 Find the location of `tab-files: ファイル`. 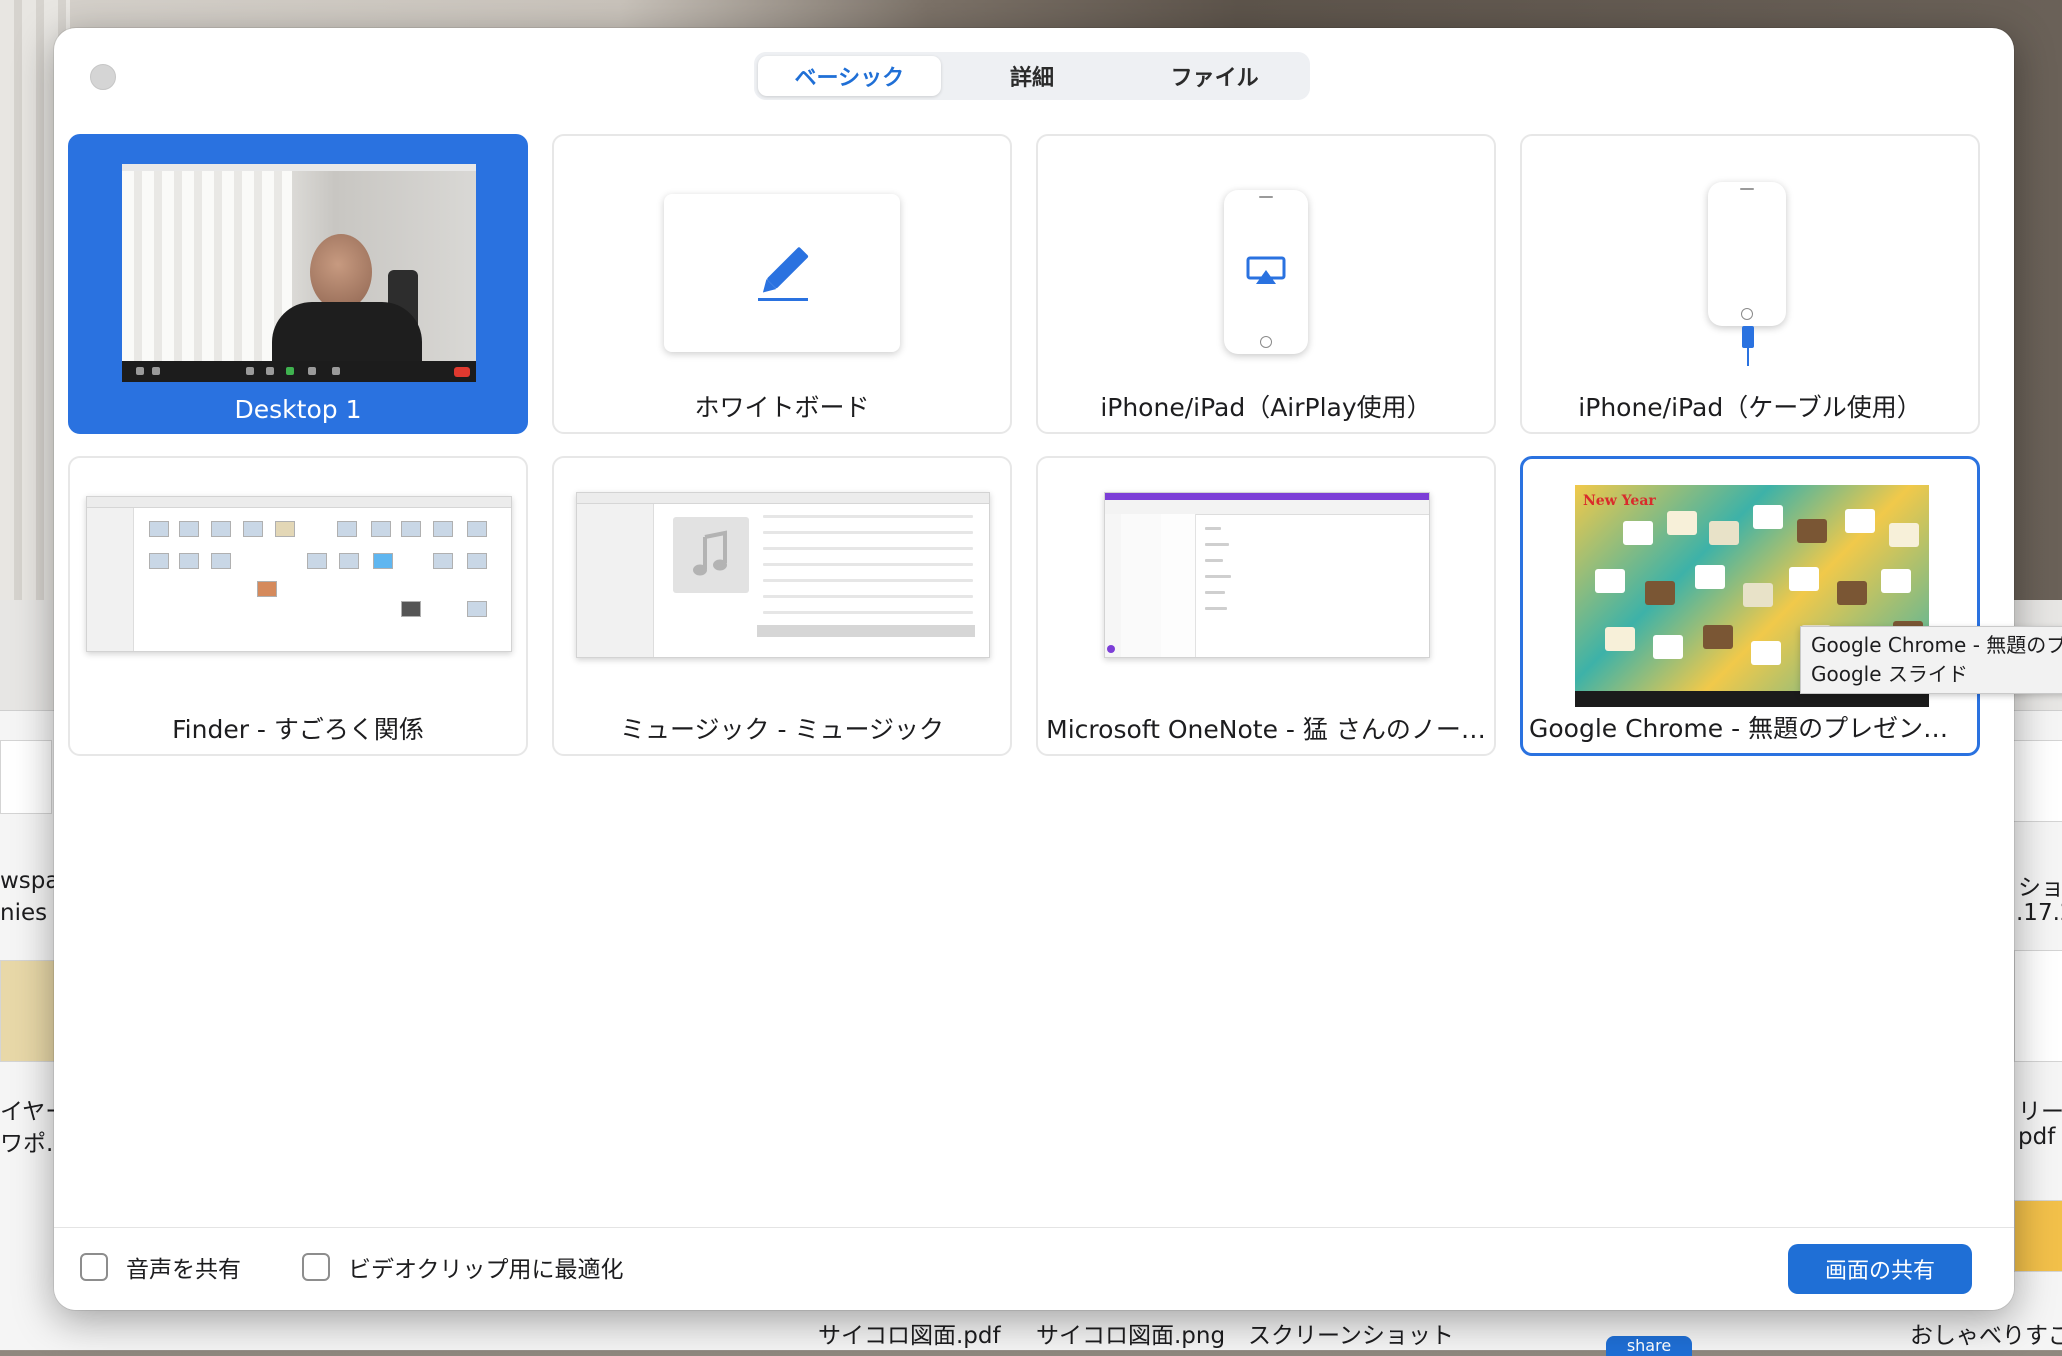

tab-files: ファイル is located at coordinates (1214, 76).